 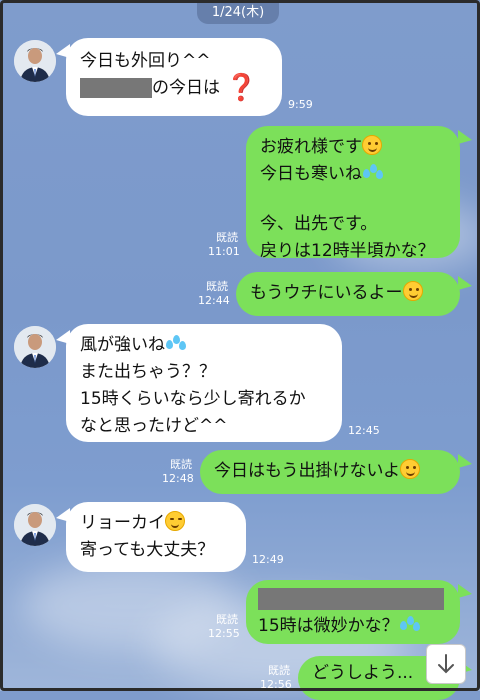 I want to click on message-time: 11:01, so click(x=224, y=251).